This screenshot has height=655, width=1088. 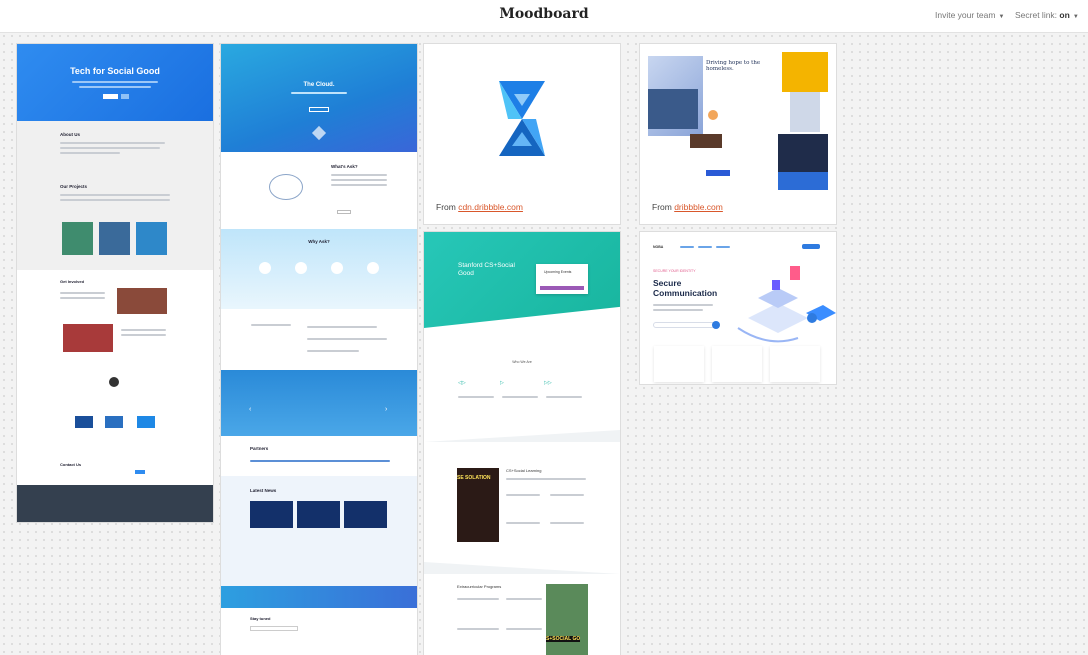 What do you see at coordinates (479, 586) in the screenshot?
I see `programs-heading: Extracurricular Programs` at bounding box center [479, 586].